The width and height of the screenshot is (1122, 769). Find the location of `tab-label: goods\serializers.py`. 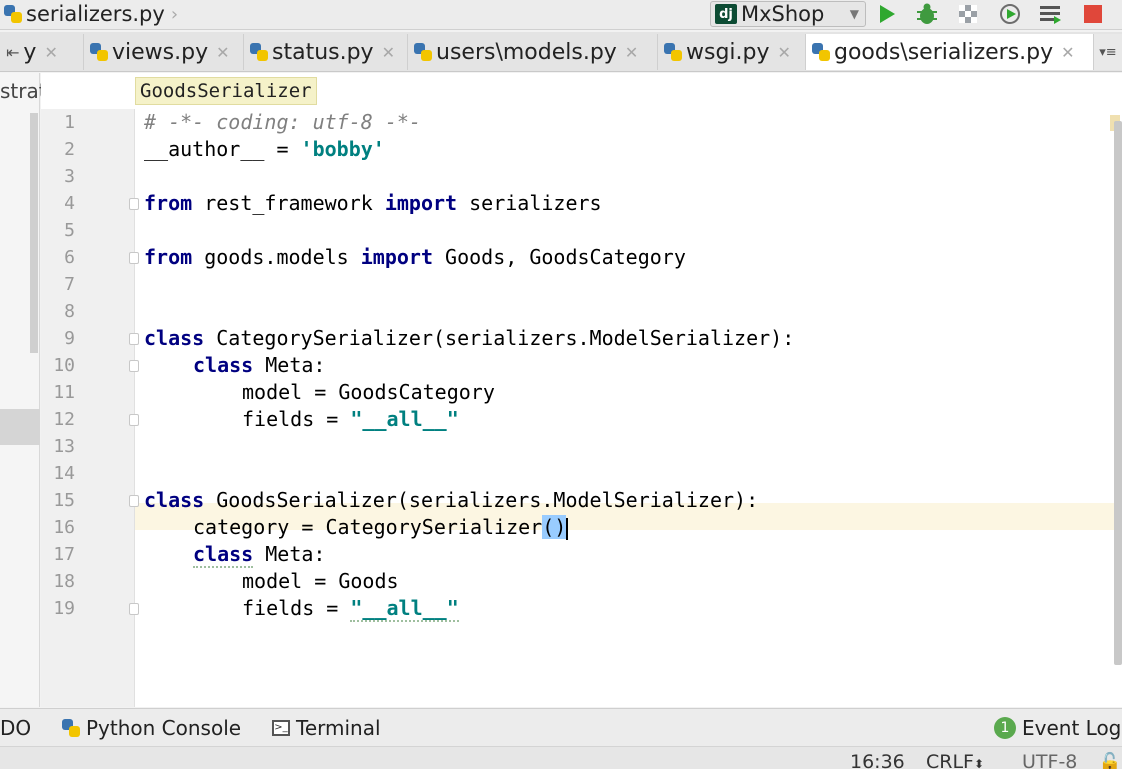

tab-label: goods\serializers.py is located at coordinates (944, 52).